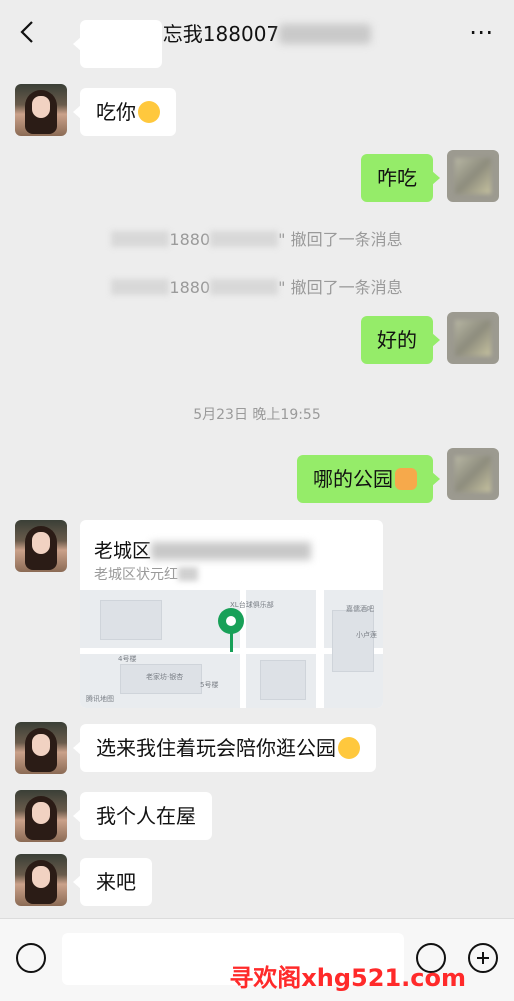 The image size is (514, 1001). I want to click on watermark: 寻欢阁xhg521.com, so click(347, 978).